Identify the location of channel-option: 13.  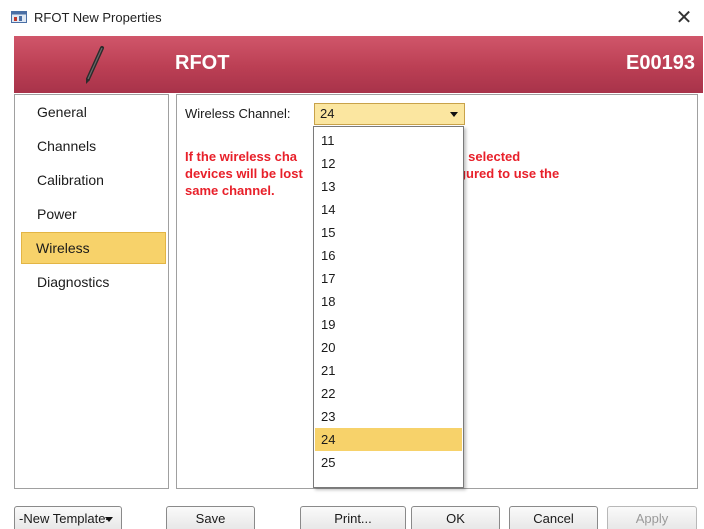
(388, 186).